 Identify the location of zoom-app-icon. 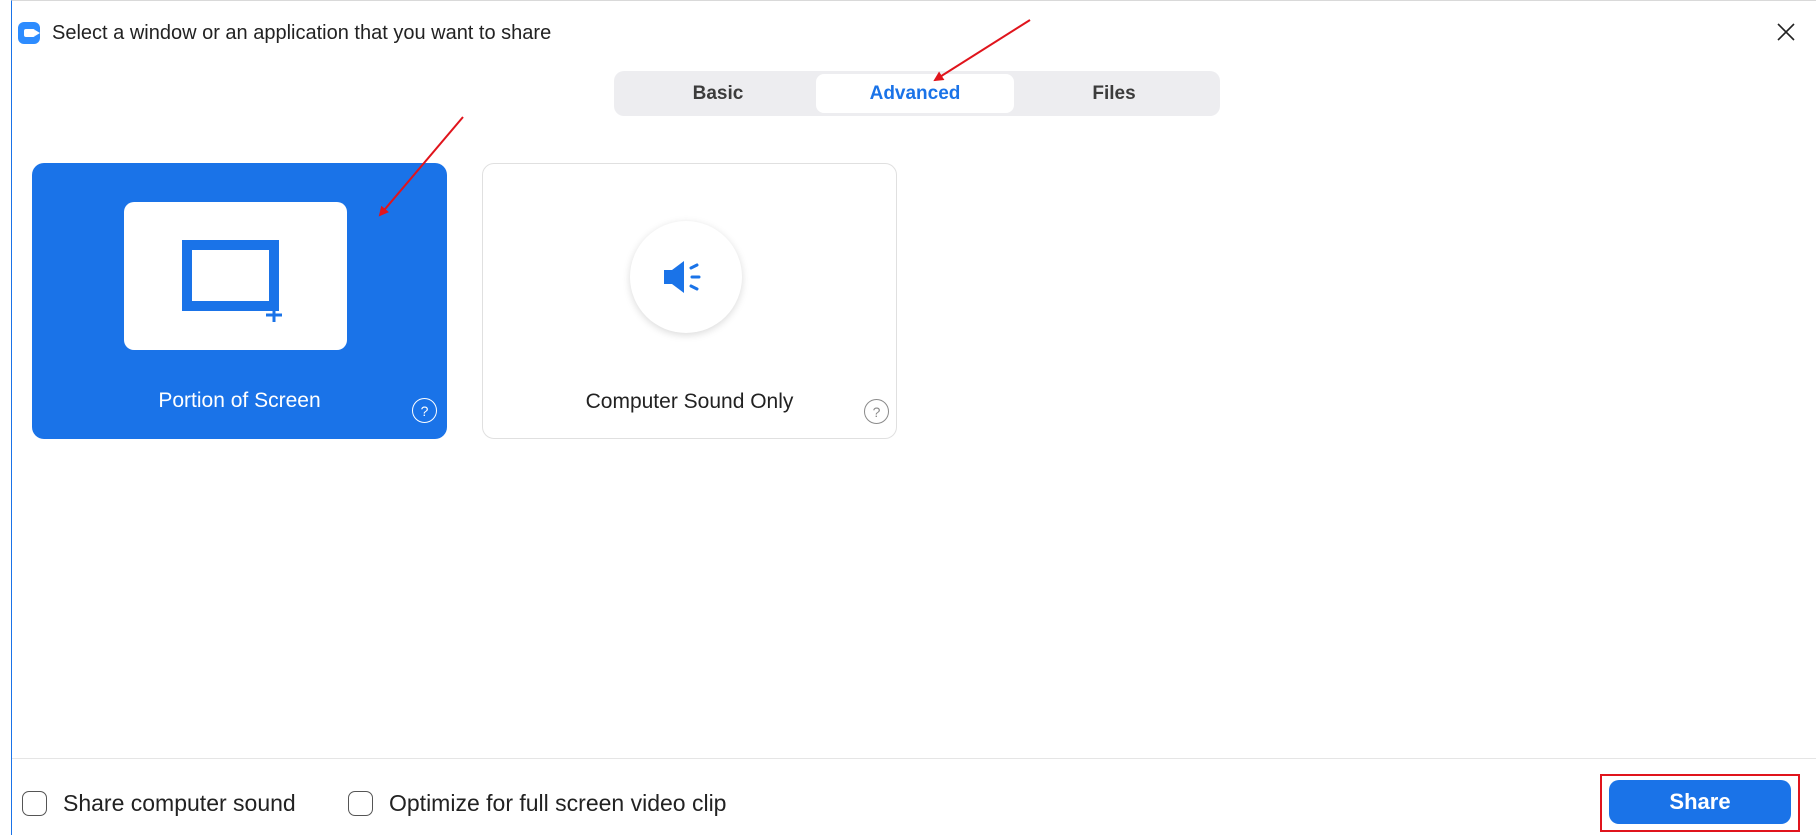
(29, 33).